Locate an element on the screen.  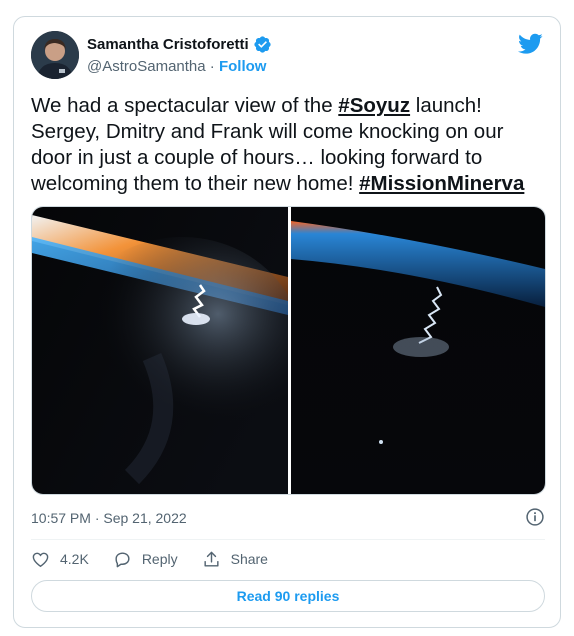
action-bar: 4.2K Reply Share is located at coordinates (161, 559).